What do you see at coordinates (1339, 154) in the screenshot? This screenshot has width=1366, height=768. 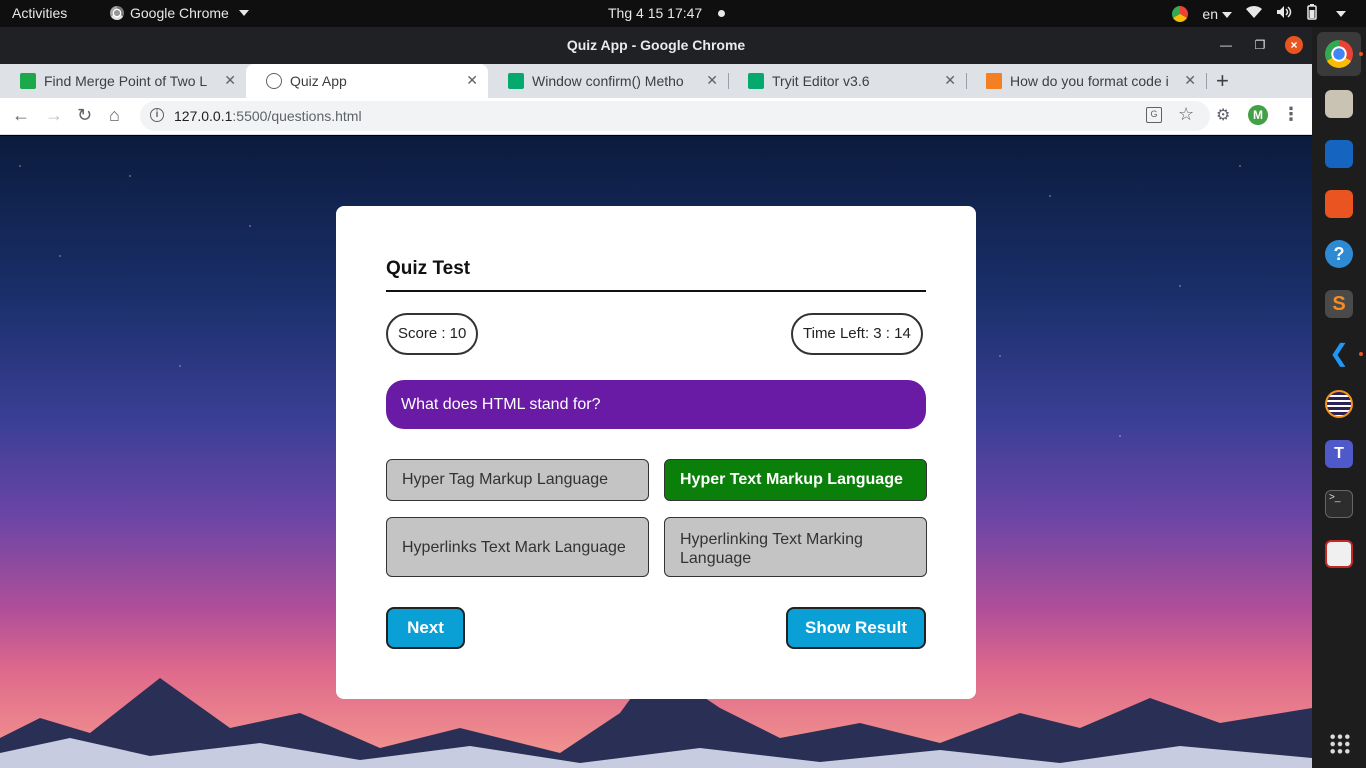 I see `writer-icon` at bounding box center [1339, 154].